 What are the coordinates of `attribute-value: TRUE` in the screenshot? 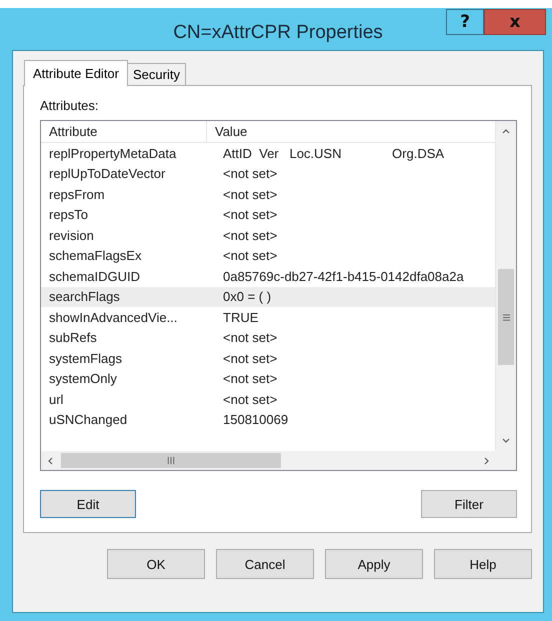 It's located at (241, 317).